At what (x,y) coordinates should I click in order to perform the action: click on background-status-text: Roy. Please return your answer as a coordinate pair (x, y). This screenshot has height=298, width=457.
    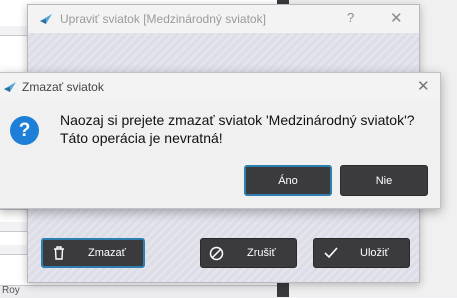
    Looking at the image, I should click on (11, 290).